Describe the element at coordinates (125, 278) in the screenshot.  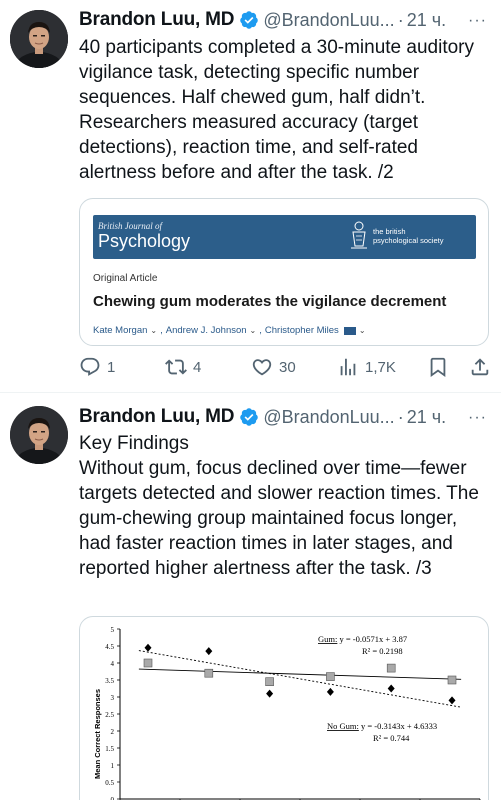
I see `article-type: Original Article` at that location.